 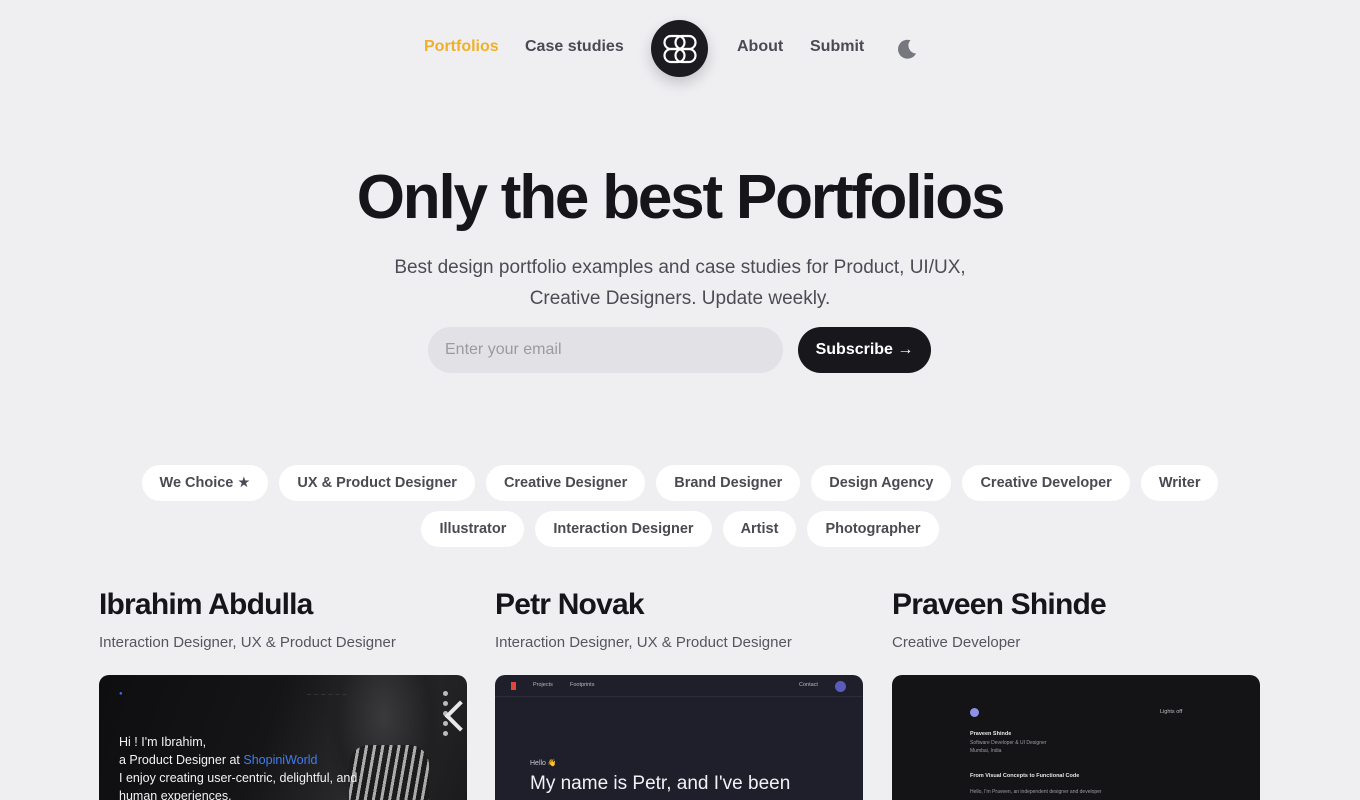 I want to click on chip-ux-product-designer: UX & Product Designer, so click(x=377, y=483).